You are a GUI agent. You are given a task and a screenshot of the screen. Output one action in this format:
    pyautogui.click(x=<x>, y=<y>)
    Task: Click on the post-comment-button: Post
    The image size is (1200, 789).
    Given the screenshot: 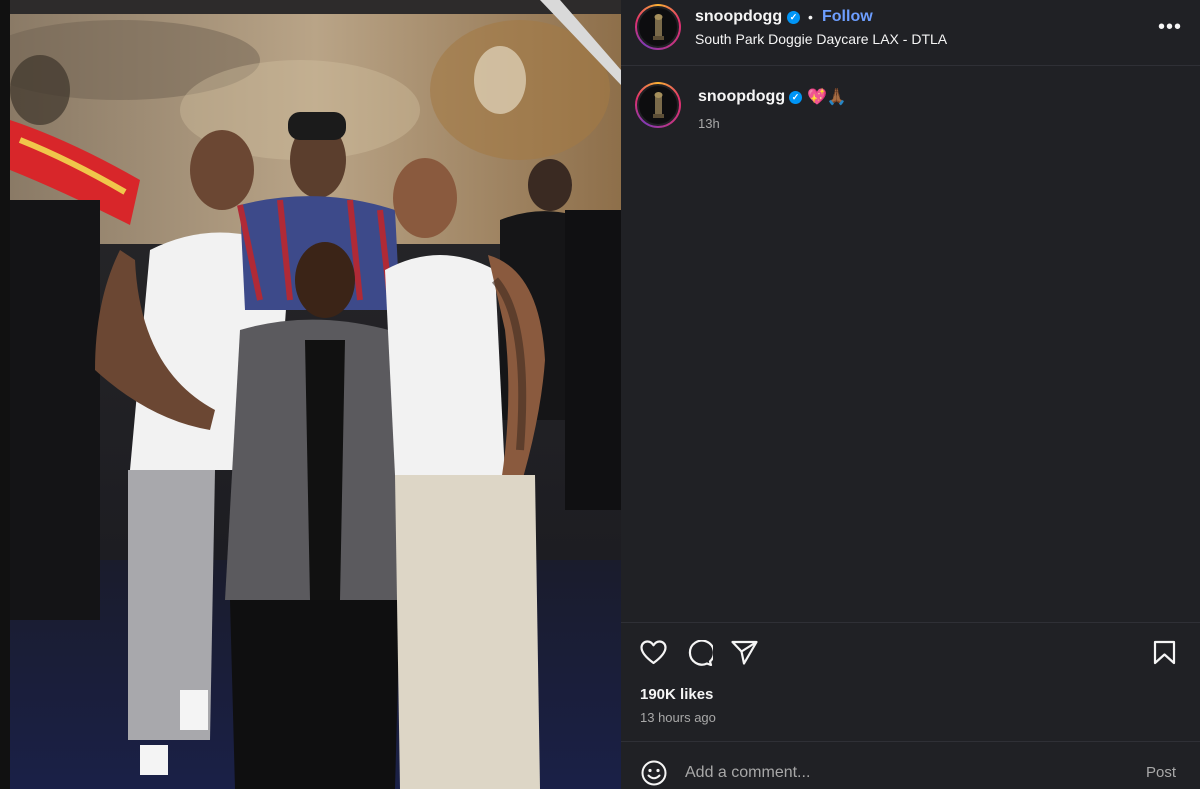 What is the action you would take?
    pyautogui.click(x=1161, y=772)
    